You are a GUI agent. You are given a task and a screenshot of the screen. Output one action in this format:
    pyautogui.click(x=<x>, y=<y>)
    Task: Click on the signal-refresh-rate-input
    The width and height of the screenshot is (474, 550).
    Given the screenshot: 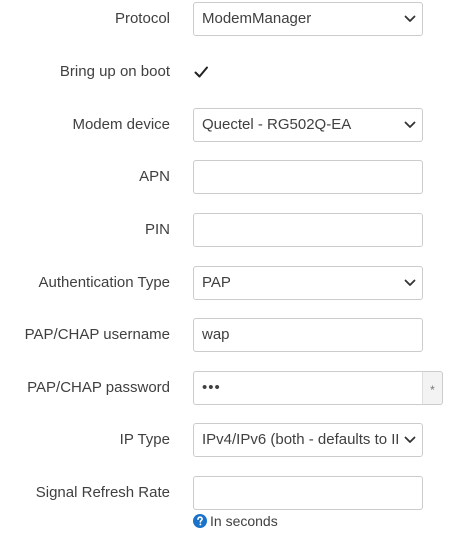 What is the action you would take?
    pyautogui.click(x=308, y=493)
    